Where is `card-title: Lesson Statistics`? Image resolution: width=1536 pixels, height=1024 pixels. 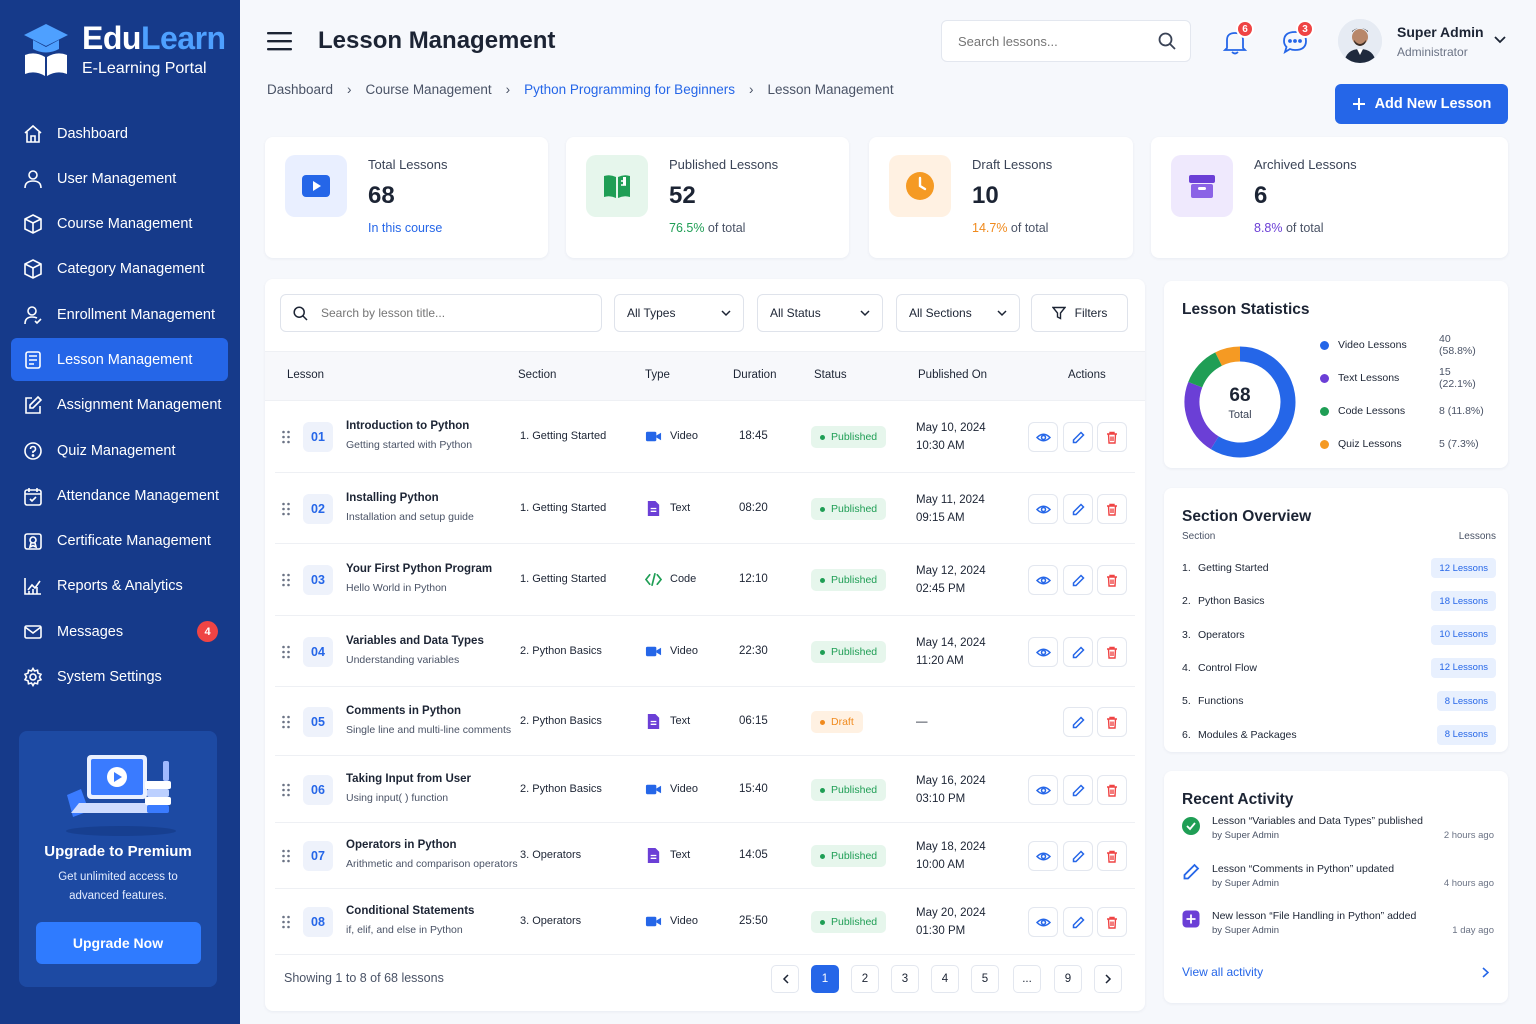
card-title: Lesson Statistics is located at coordinates (1246, 309).